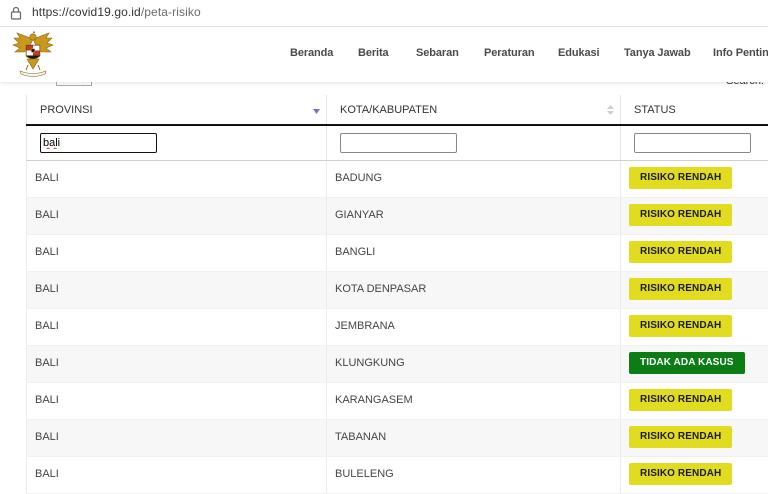 The width and height of the screenshot is (768, 494). What do you see at coordinates (655, 109) in the screenshot?
I see `header-status-label: STATUS` at bounding box center [655, 109].